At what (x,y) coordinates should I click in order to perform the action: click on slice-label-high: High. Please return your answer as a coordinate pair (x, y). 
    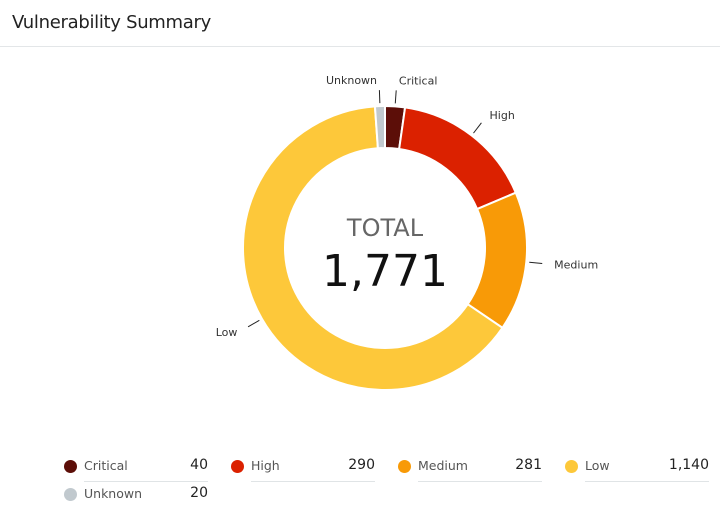
    Looking at the image, I should click on (502, 115).